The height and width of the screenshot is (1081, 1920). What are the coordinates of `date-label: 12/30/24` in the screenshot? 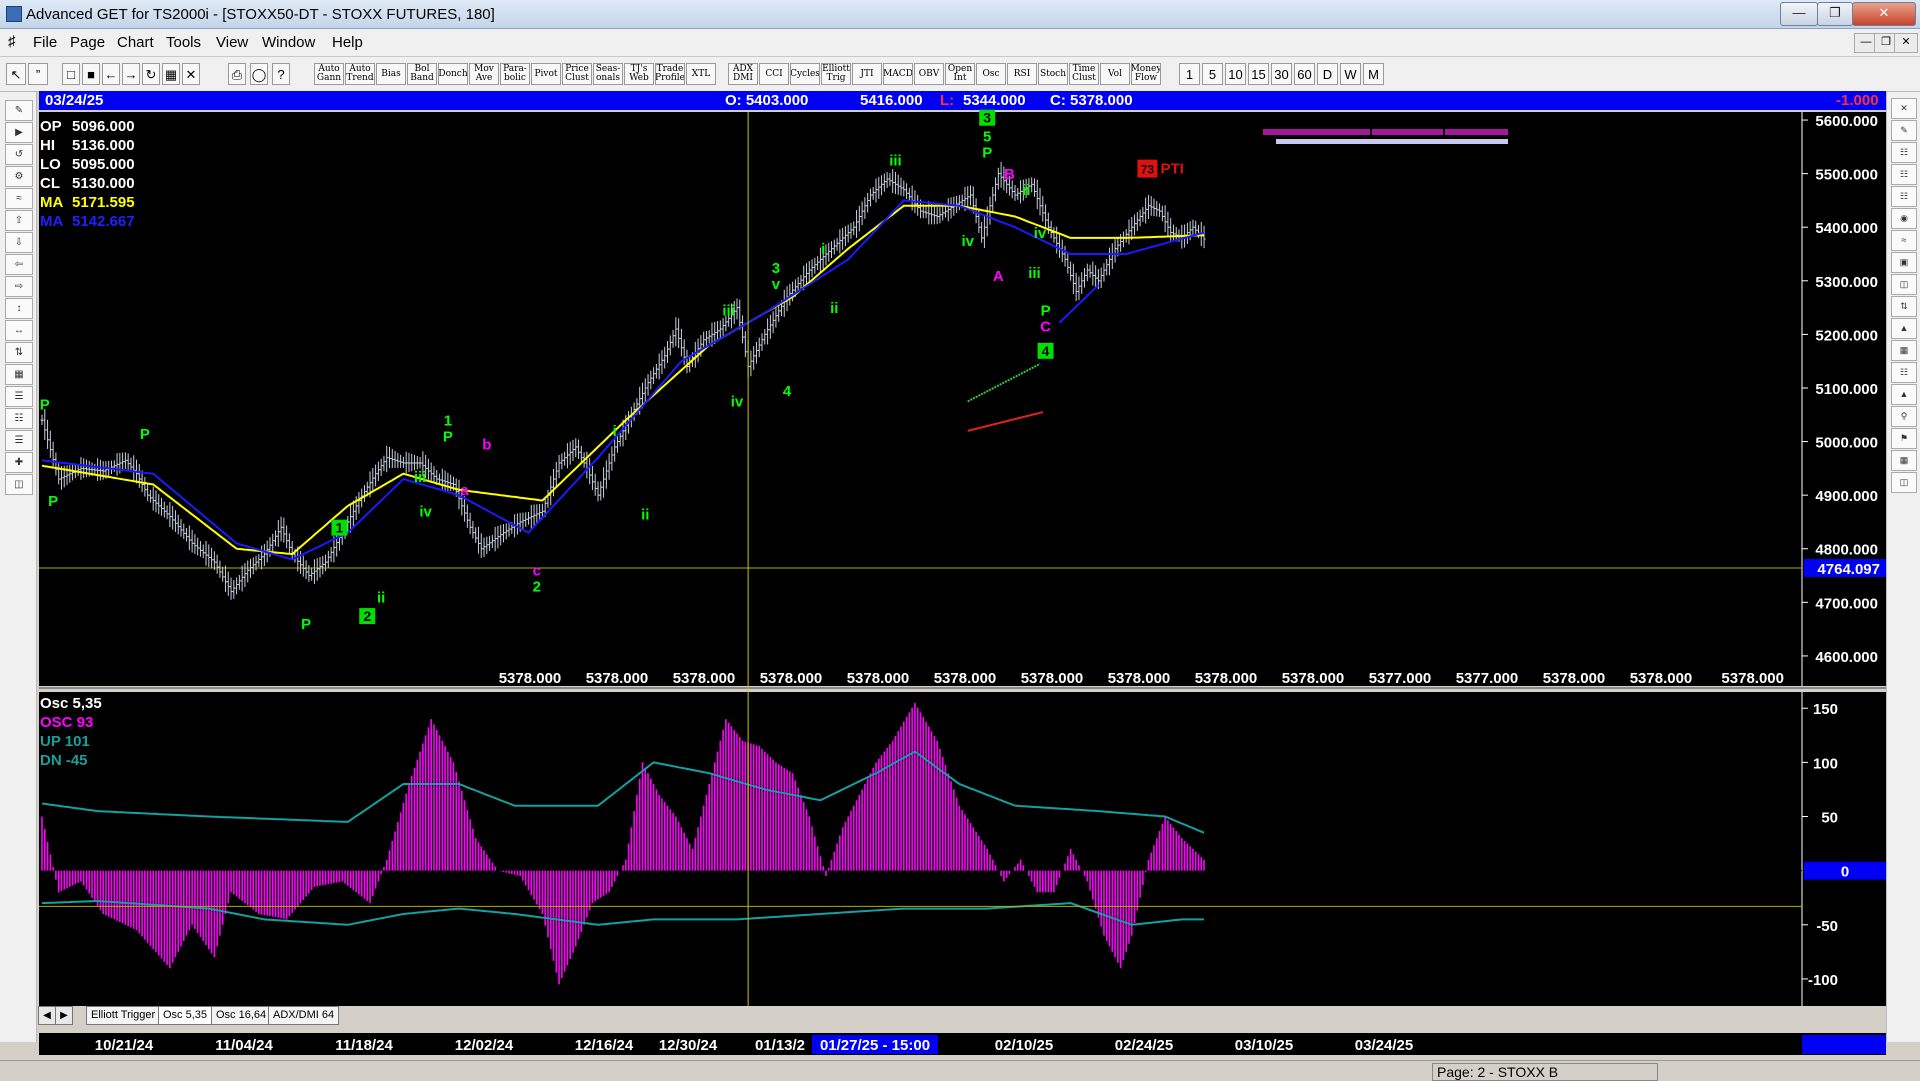 It's located at (688, 1045).